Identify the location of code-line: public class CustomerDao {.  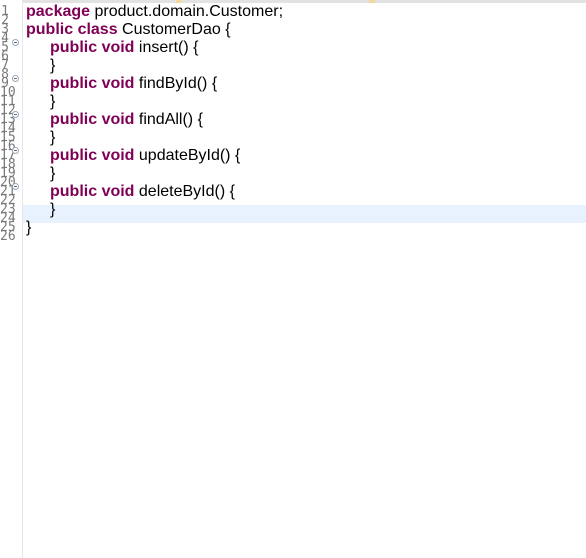
(306, 29).